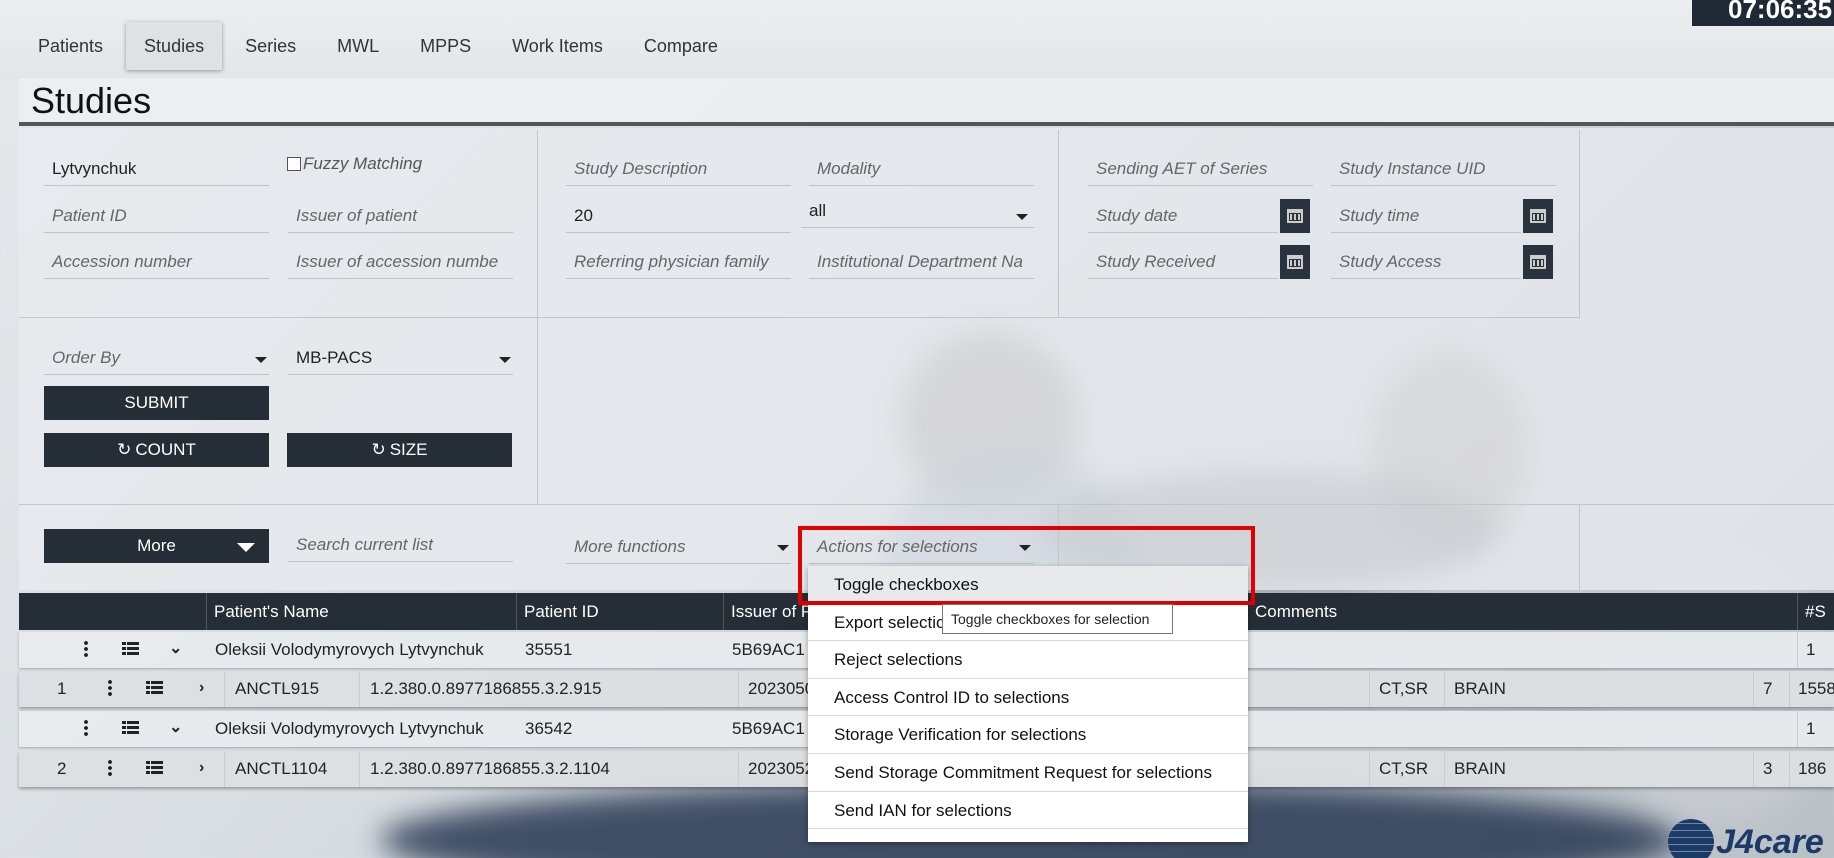  I want to click on row-index-cell: 2, so click(62, 768).